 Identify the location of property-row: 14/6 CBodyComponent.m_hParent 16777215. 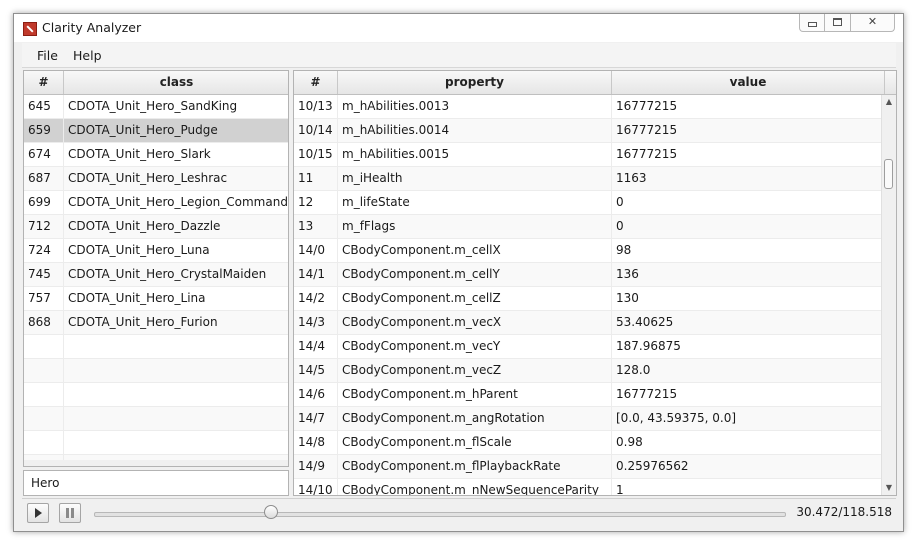
(589, 395).